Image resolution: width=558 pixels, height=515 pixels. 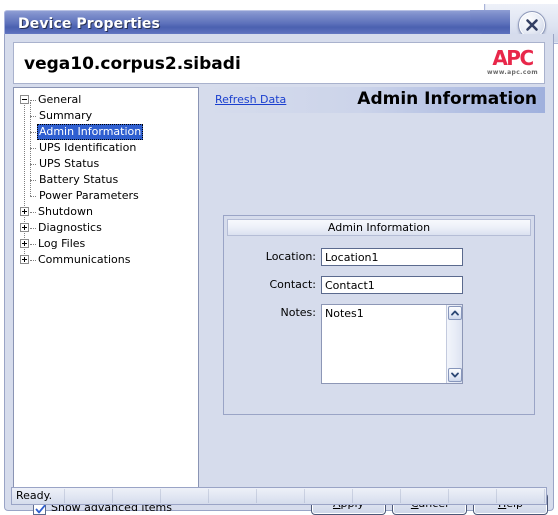 What do you see at coordinates (70, 227) in the screenshot?
I see `tree-item-label: Diagnostics` at bounding box center [70, 227].